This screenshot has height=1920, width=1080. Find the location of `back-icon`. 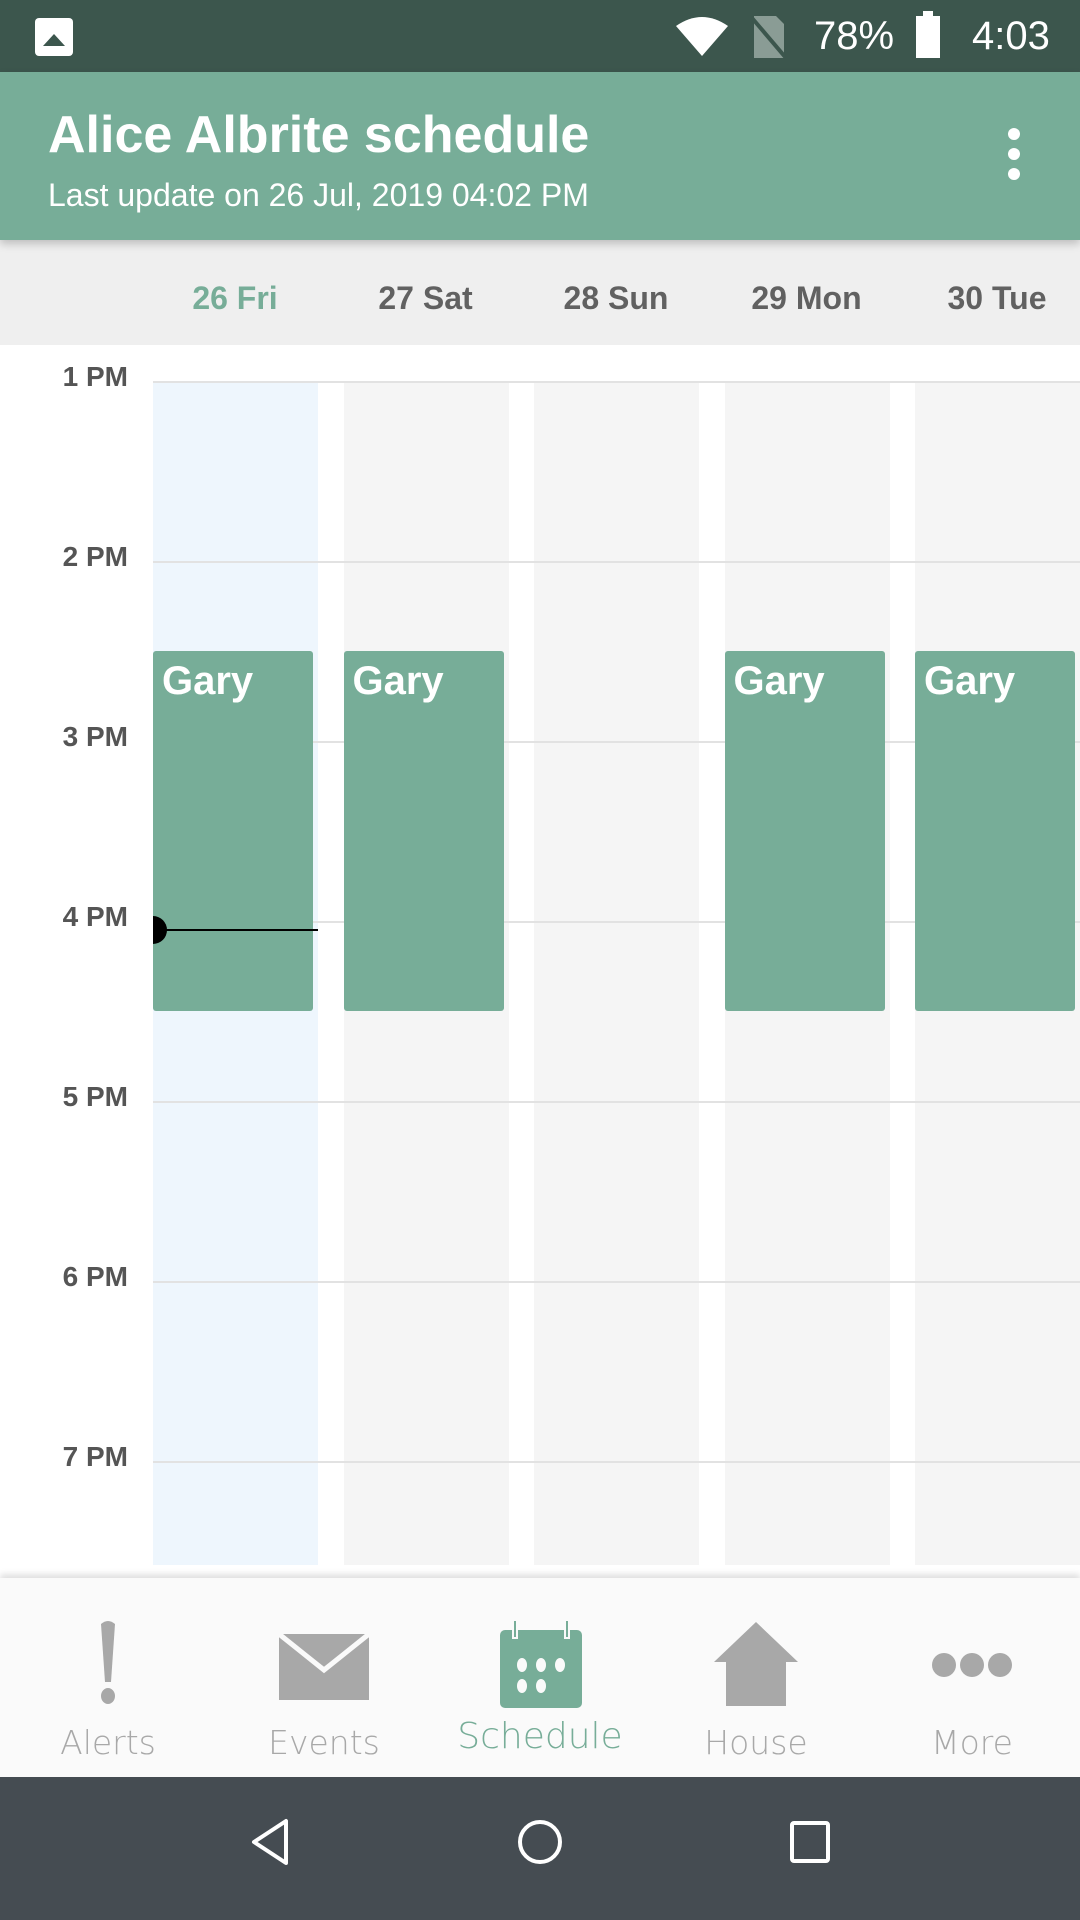

back-icon is located at coordinates (270, 1842).